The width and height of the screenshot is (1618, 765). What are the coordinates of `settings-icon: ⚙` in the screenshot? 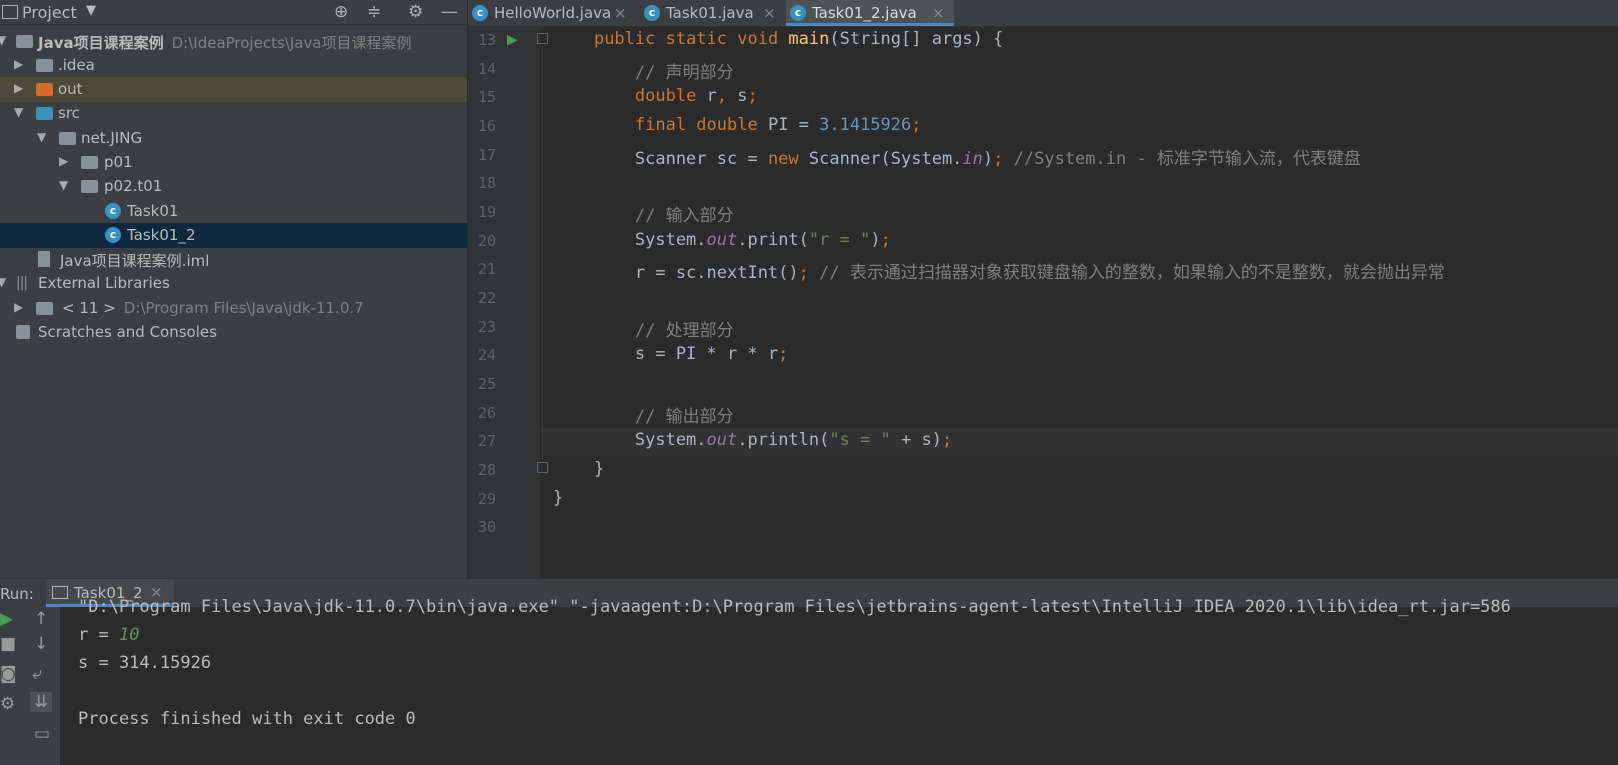 It's located at (7, 704).